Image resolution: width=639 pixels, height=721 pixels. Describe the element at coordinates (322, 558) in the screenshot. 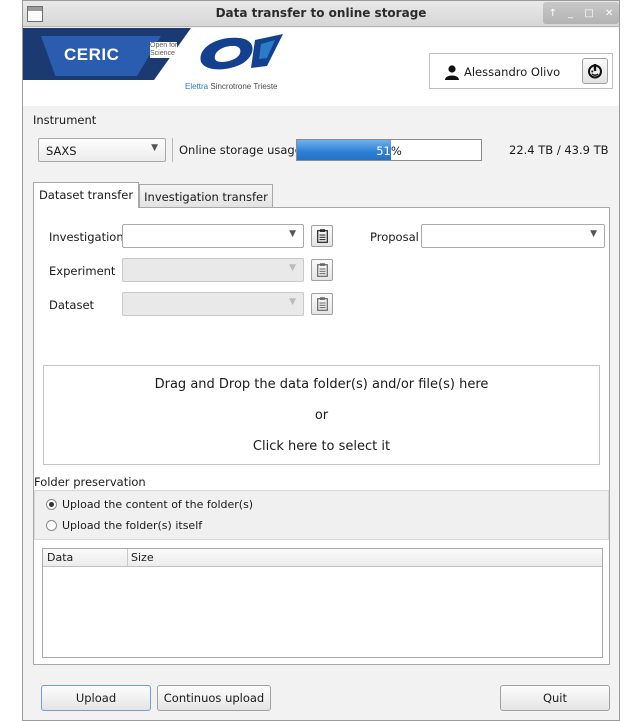

I see `table-header: Data Size` at that location.